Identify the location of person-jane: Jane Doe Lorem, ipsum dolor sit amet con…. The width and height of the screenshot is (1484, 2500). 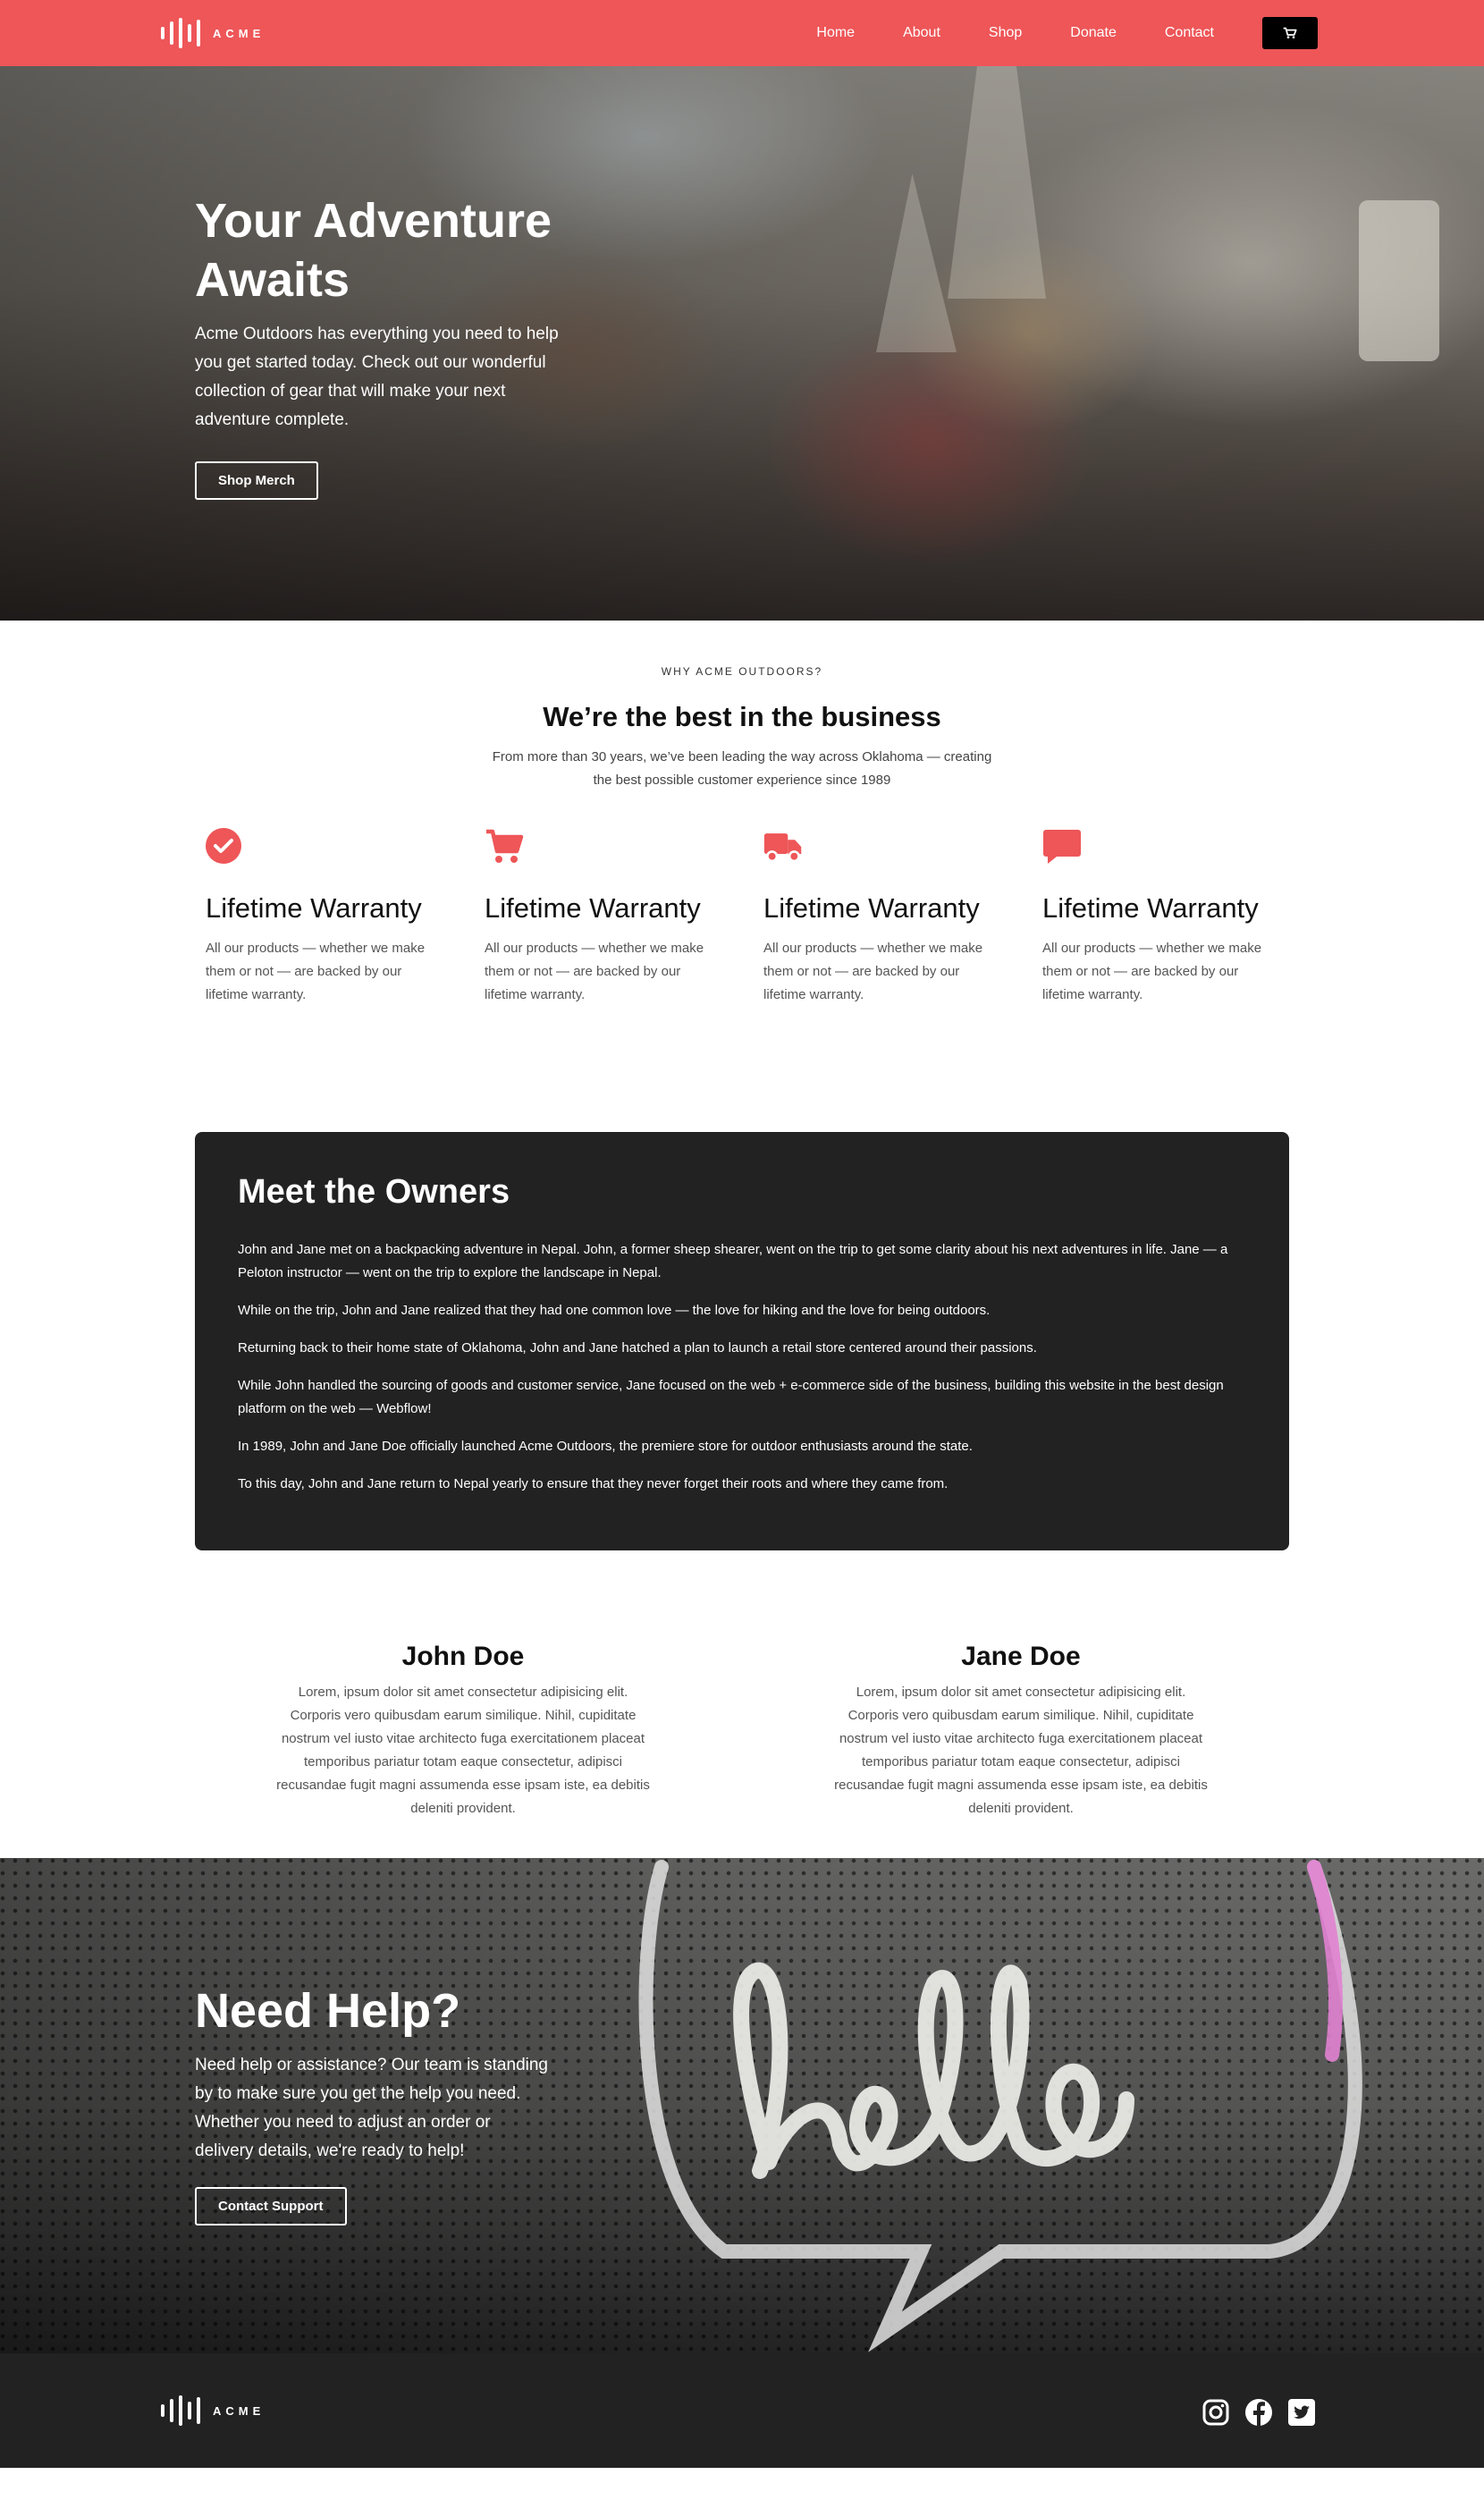
(1021, 1731).